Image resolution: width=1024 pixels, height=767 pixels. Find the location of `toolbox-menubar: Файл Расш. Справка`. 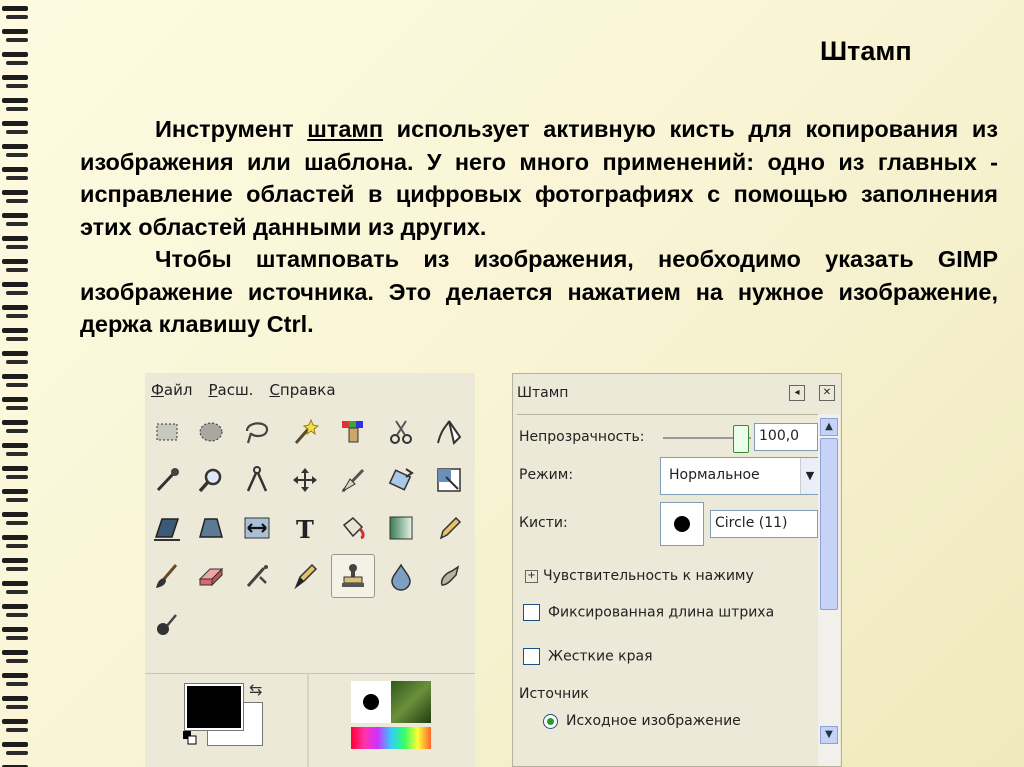

toolbox-menubar: Файл Расш. Справка is located at coordinates (310, 390).